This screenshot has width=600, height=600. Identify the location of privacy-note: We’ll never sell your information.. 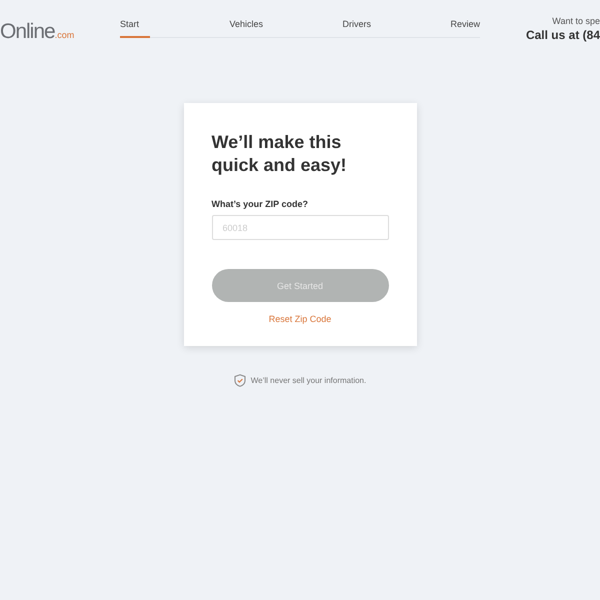
(308, 380).